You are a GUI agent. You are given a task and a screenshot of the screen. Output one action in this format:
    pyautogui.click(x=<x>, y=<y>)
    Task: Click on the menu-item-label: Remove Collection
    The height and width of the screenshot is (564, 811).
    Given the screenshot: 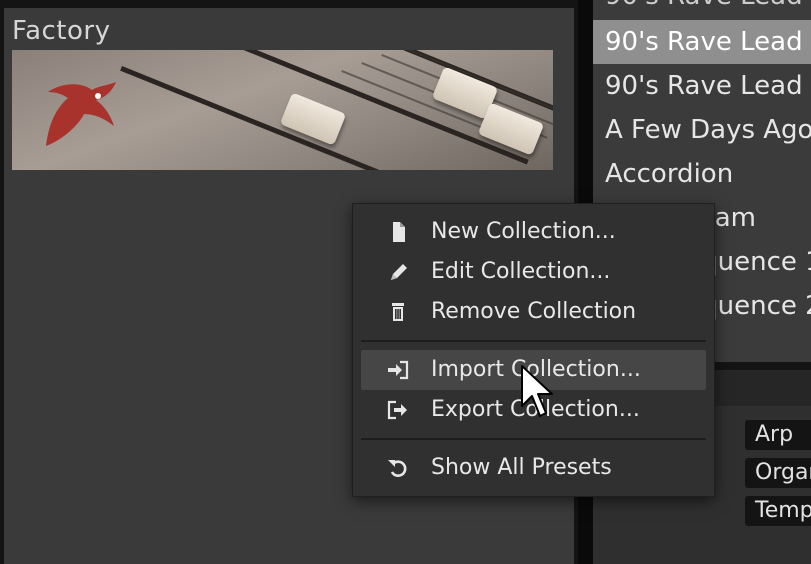 What is the action you would take?
    pyautogui.click(x=534, y=311)
    